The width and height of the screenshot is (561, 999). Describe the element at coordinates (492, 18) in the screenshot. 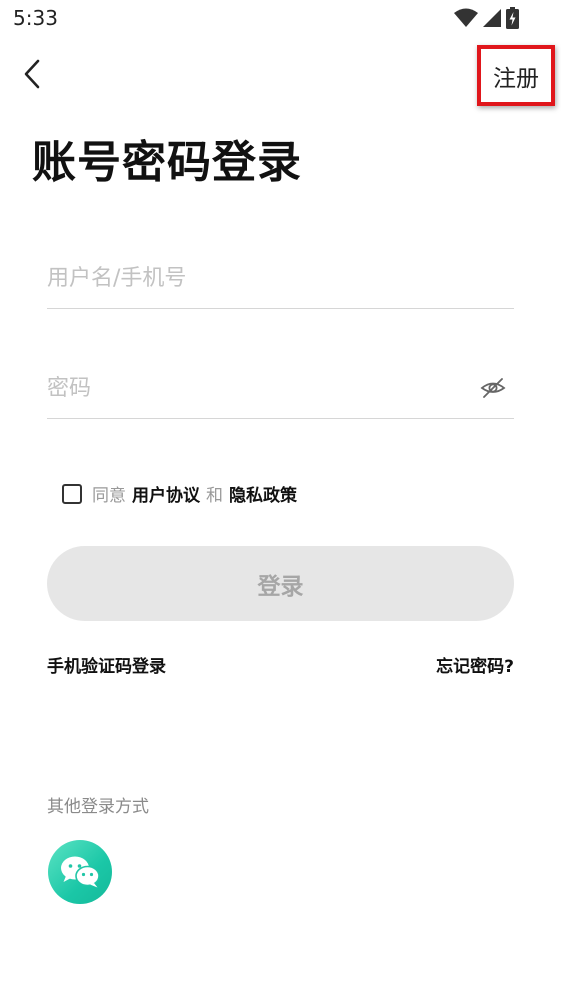

I see `signal-icon` at that location.